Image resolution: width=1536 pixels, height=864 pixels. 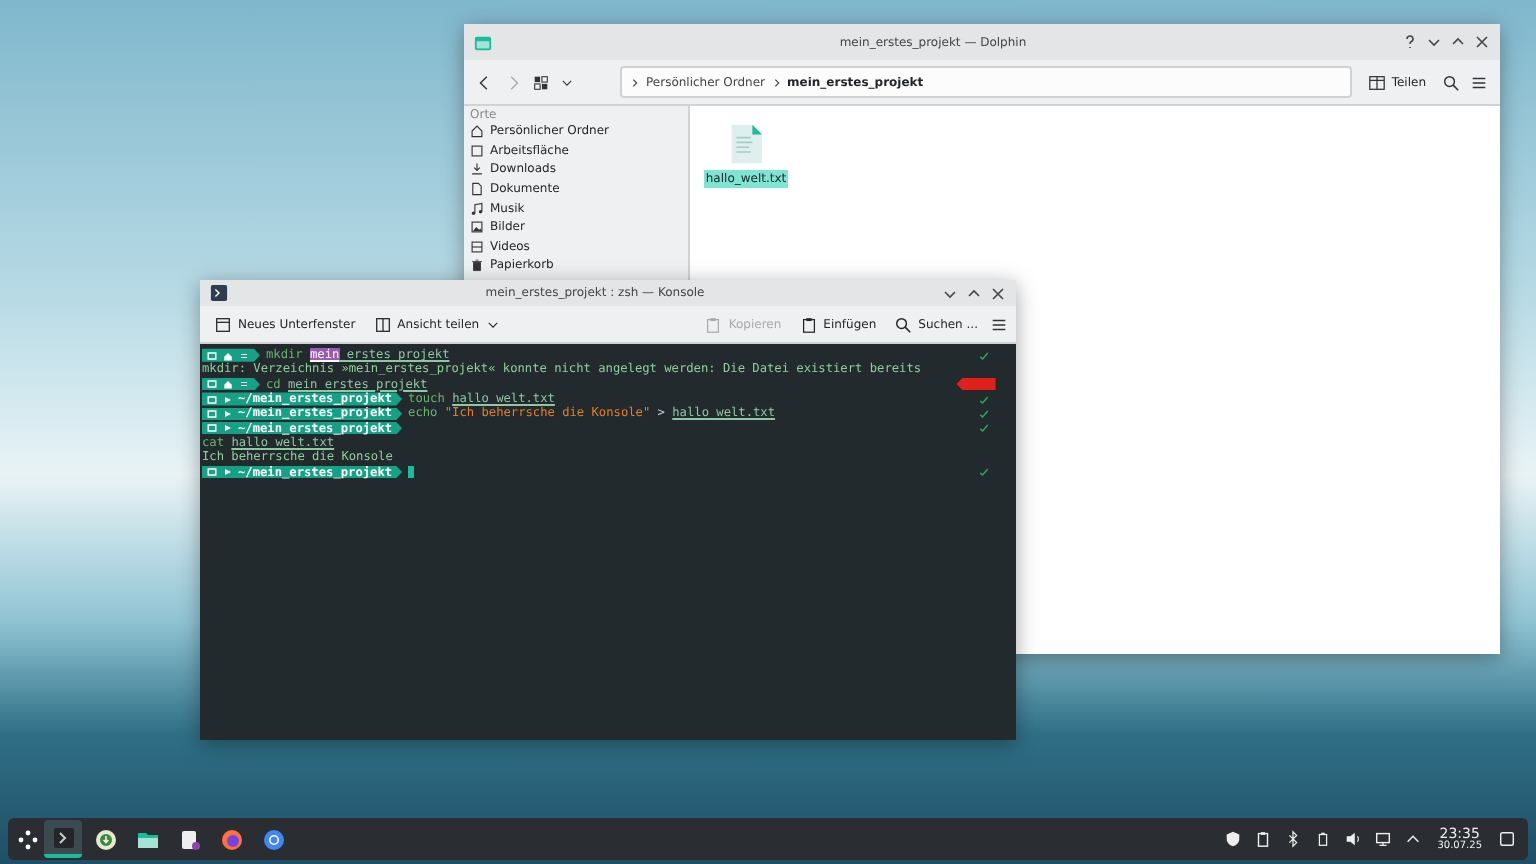 I want to click on help-icon, so click(x=1410, y=42).